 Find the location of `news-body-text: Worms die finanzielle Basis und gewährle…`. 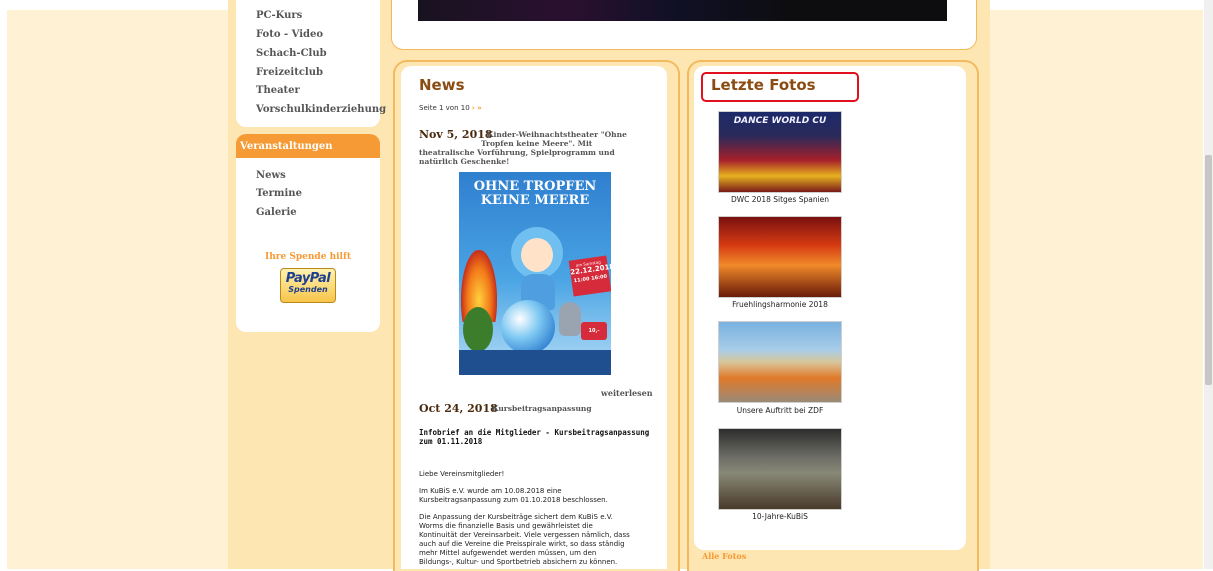

news-body-text: Worms die finanzielle Basis und gewährle… is located at coordinates (506, 526).